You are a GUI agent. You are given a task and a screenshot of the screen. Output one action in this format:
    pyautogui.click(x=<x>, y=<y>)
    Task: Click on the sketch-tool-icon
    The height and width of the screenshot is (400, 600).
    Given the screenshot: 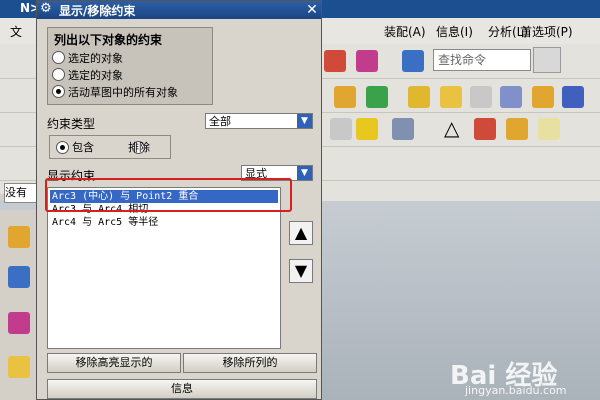 What is the action you would take?
    pyautogui.click(x=335, y=61)
    